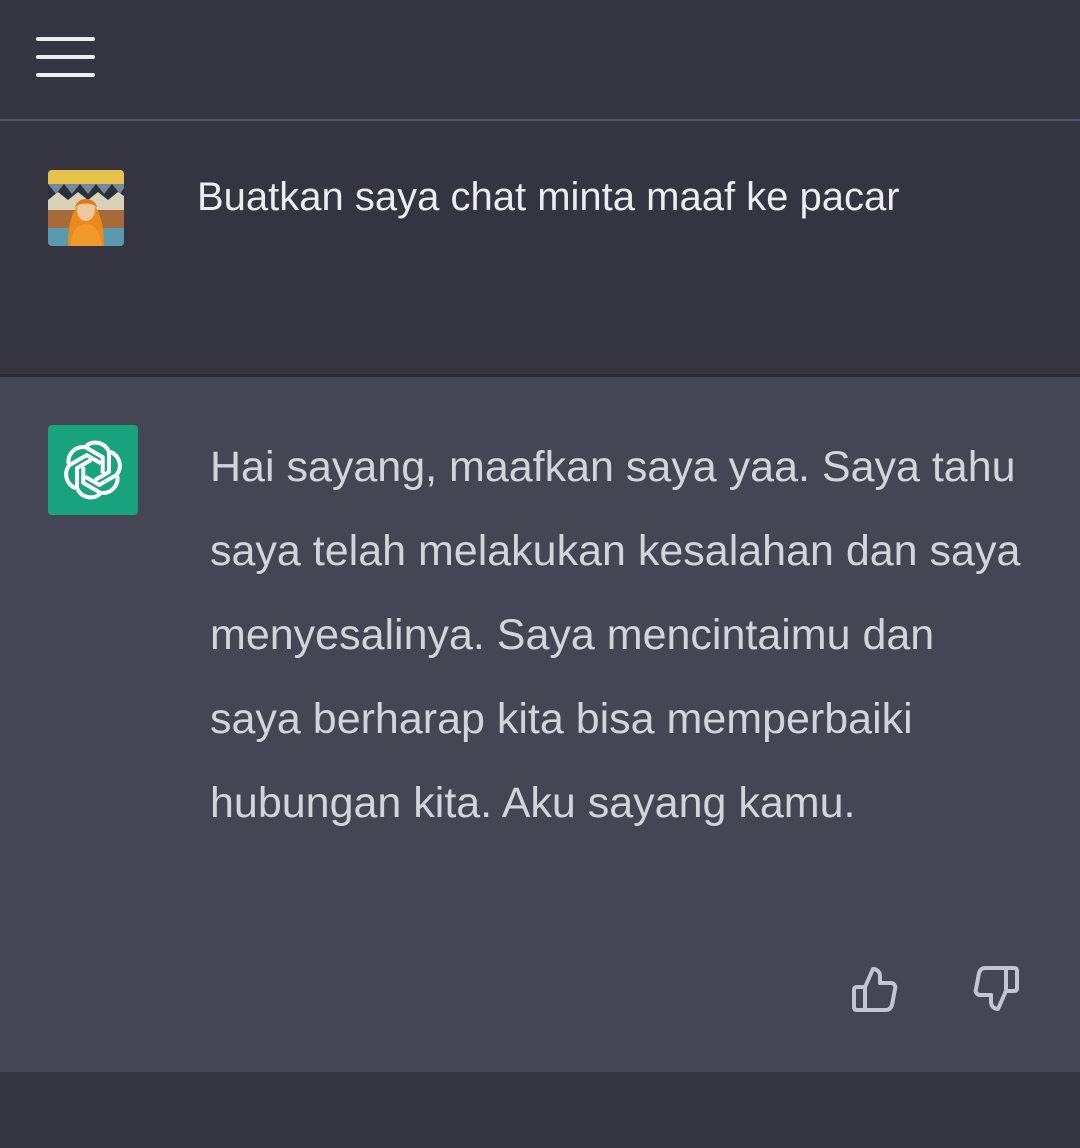 The height and width of the screenshot is (1148, 1080). I want to click on user-avatar, so click(86, 208).